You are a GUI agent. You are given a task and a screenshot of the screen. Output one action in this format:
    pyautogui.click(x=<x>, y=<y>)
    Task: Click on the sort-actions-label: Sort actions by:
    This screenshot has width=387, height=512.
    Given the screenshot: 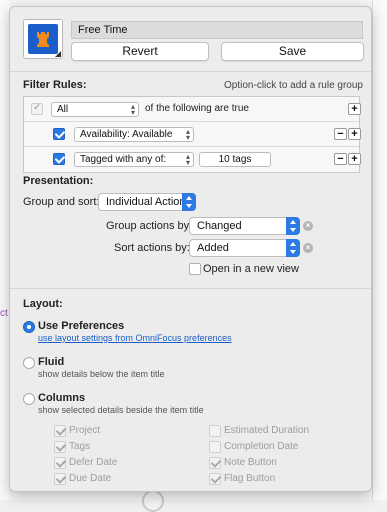 What is the action you would take?
    pyautogui.click(x=152, y=248)
    